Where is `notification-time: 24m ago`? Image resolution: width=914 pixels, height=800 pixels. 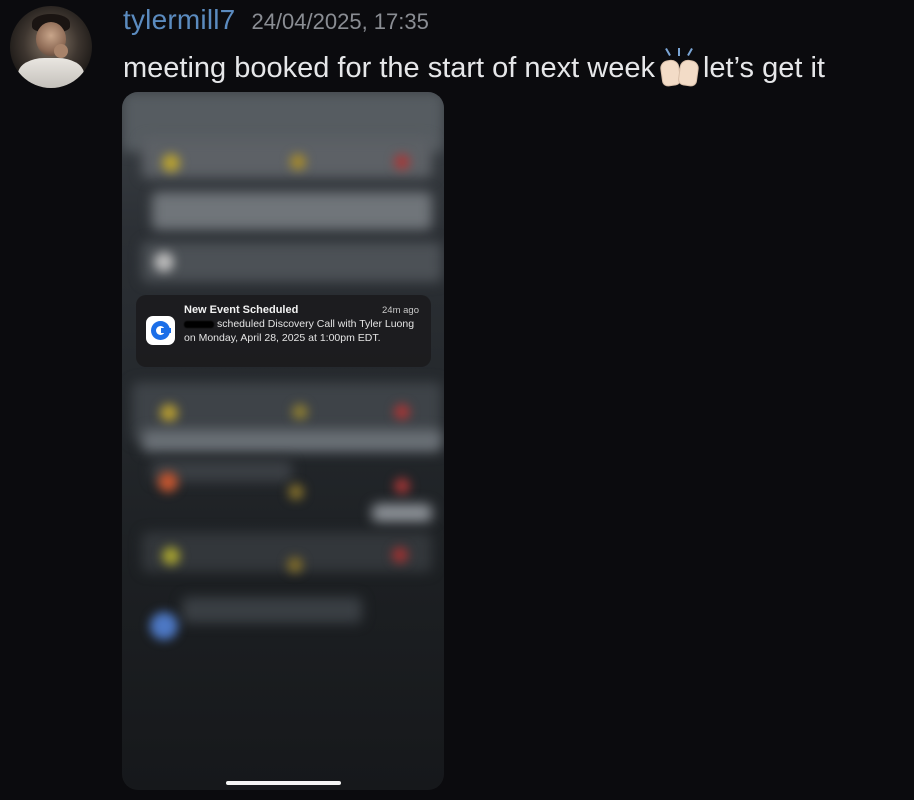
notification-time: 24m ago is located at coordinates (400, 310).